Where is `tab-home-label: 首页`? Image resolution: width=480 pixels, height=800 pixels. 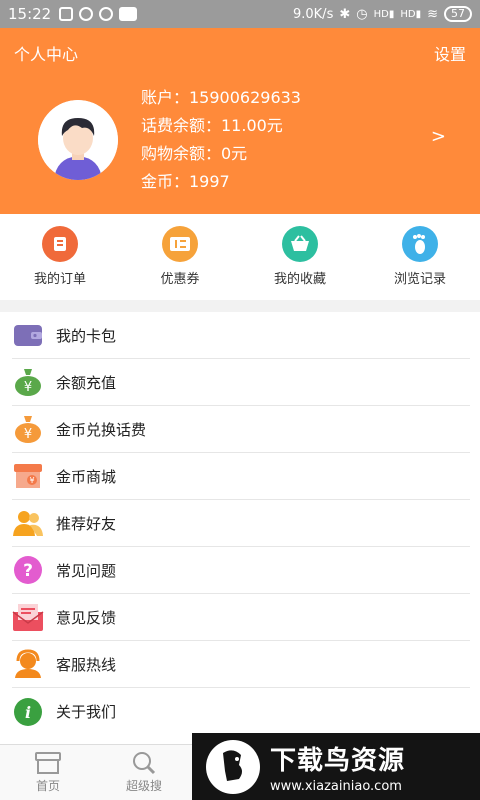
tab-home-label: 首页 is located at coordinates (47, 786).